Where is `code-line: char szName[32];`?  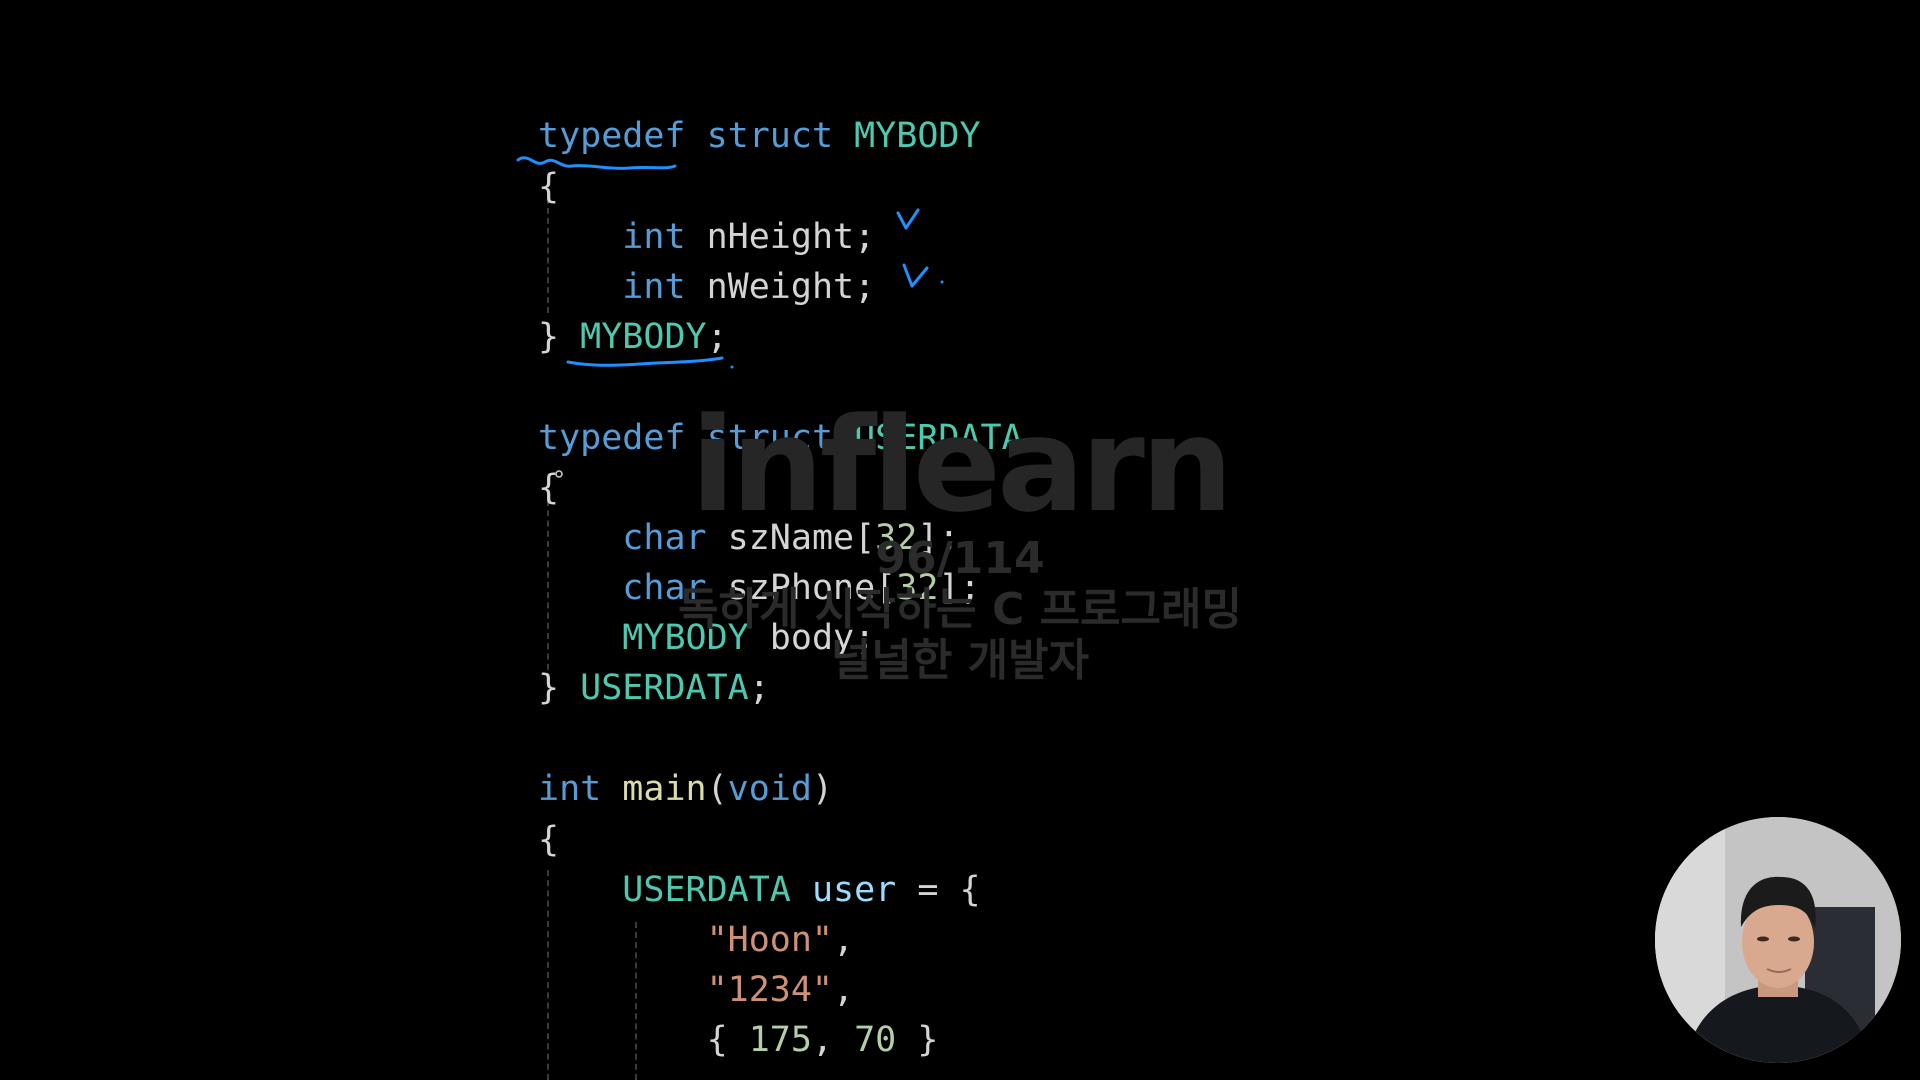
code-line: char szName[32]; is located at coordinates (748, 538).